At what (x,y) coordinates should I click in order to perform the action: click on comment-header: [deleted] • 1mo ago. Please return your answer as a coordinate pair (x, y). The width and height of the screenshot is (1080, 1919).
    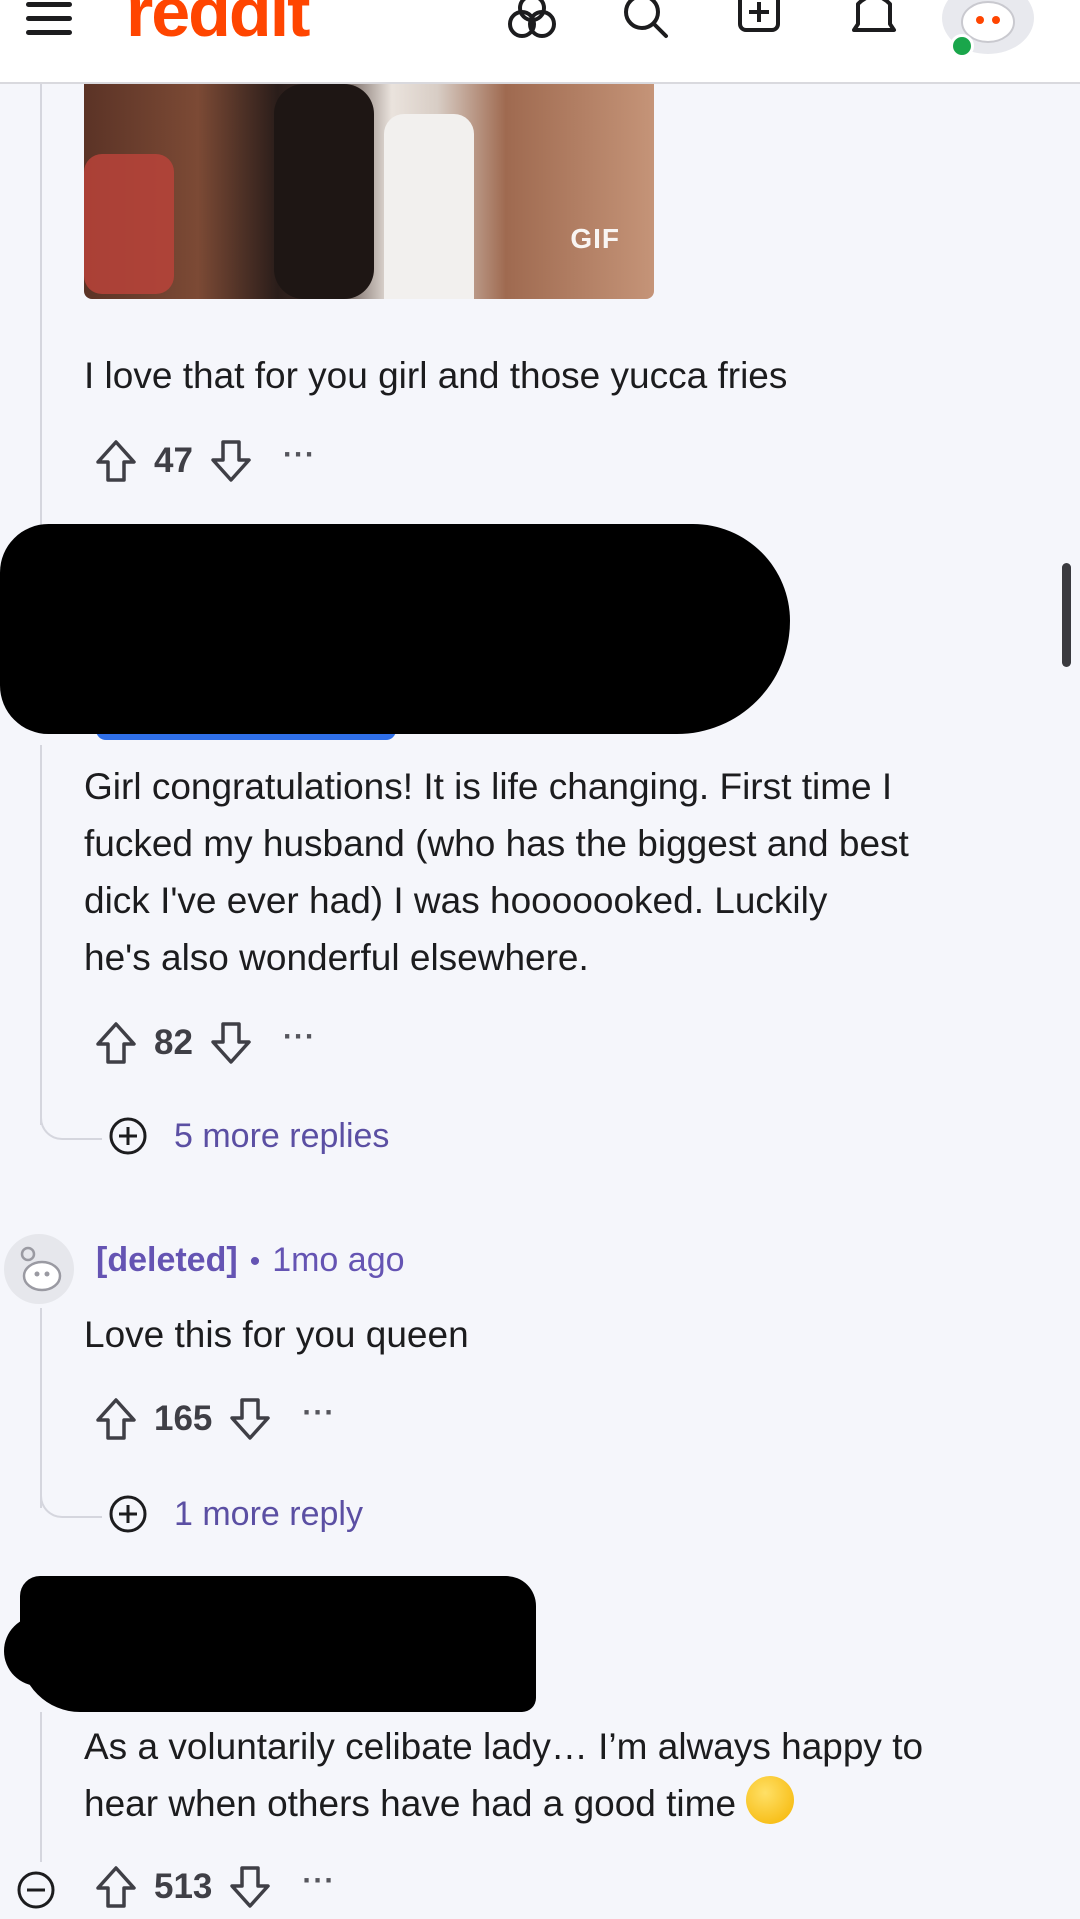
    Looking at the image, I should click on (250, 1260).